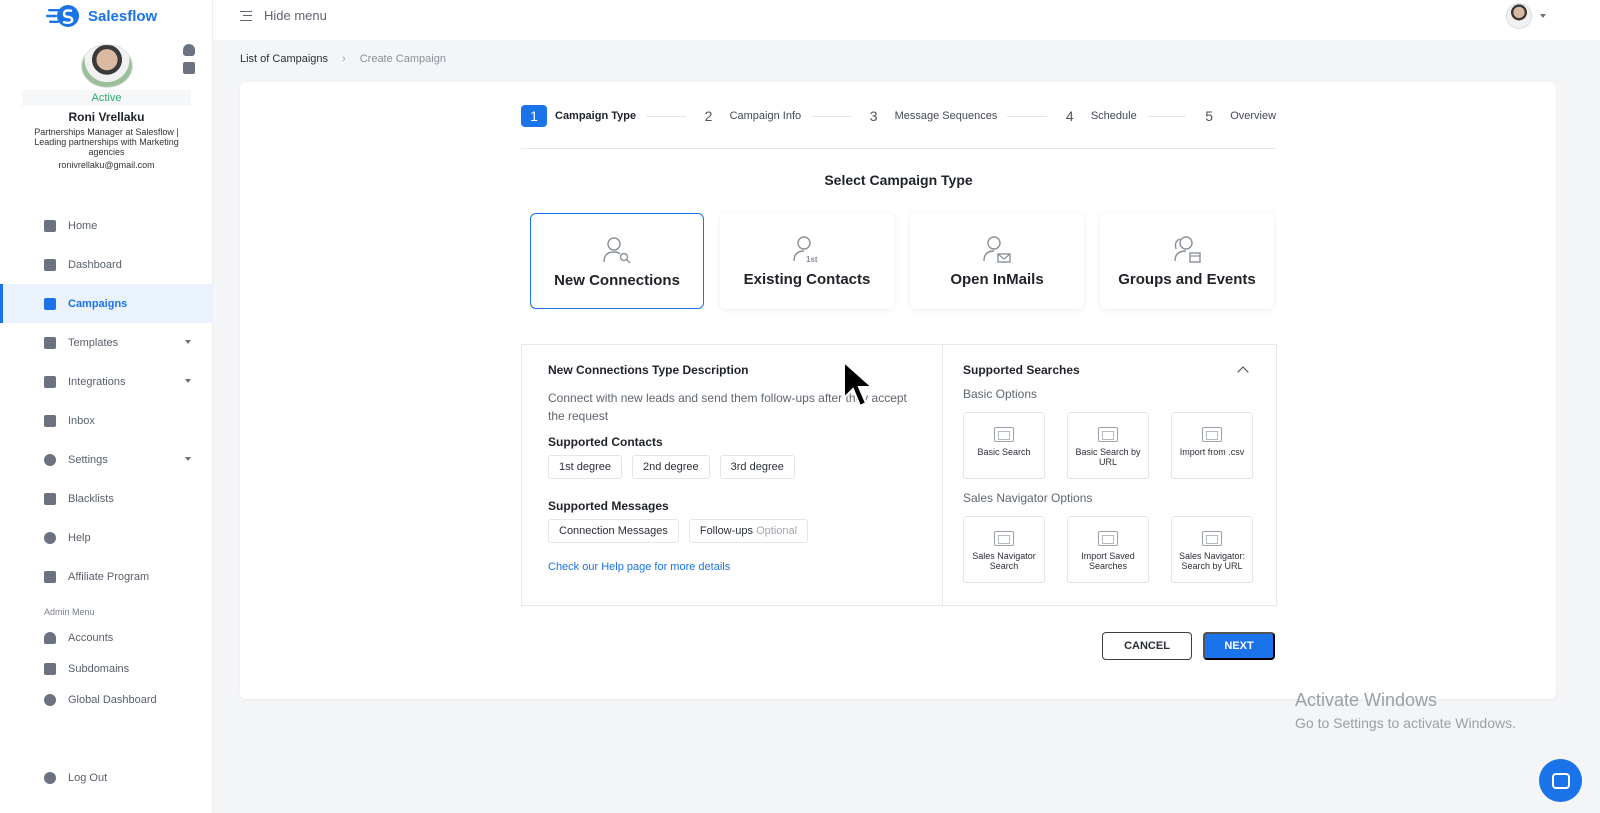 This screenshot has height=813, width=1600. I want to click on step-message-sequences: 3 Message Sequences, so click(929, 116).